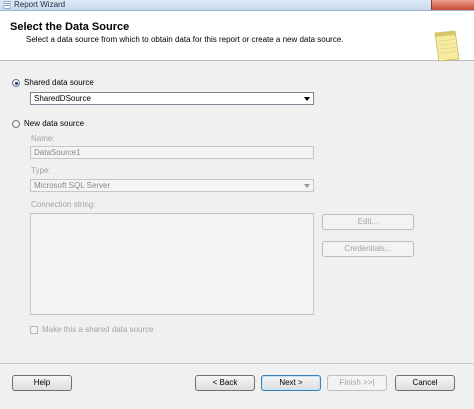 This screenshot has width=474, height=409. I want to click on new-data-source-label: New data source, so click(54, 123).